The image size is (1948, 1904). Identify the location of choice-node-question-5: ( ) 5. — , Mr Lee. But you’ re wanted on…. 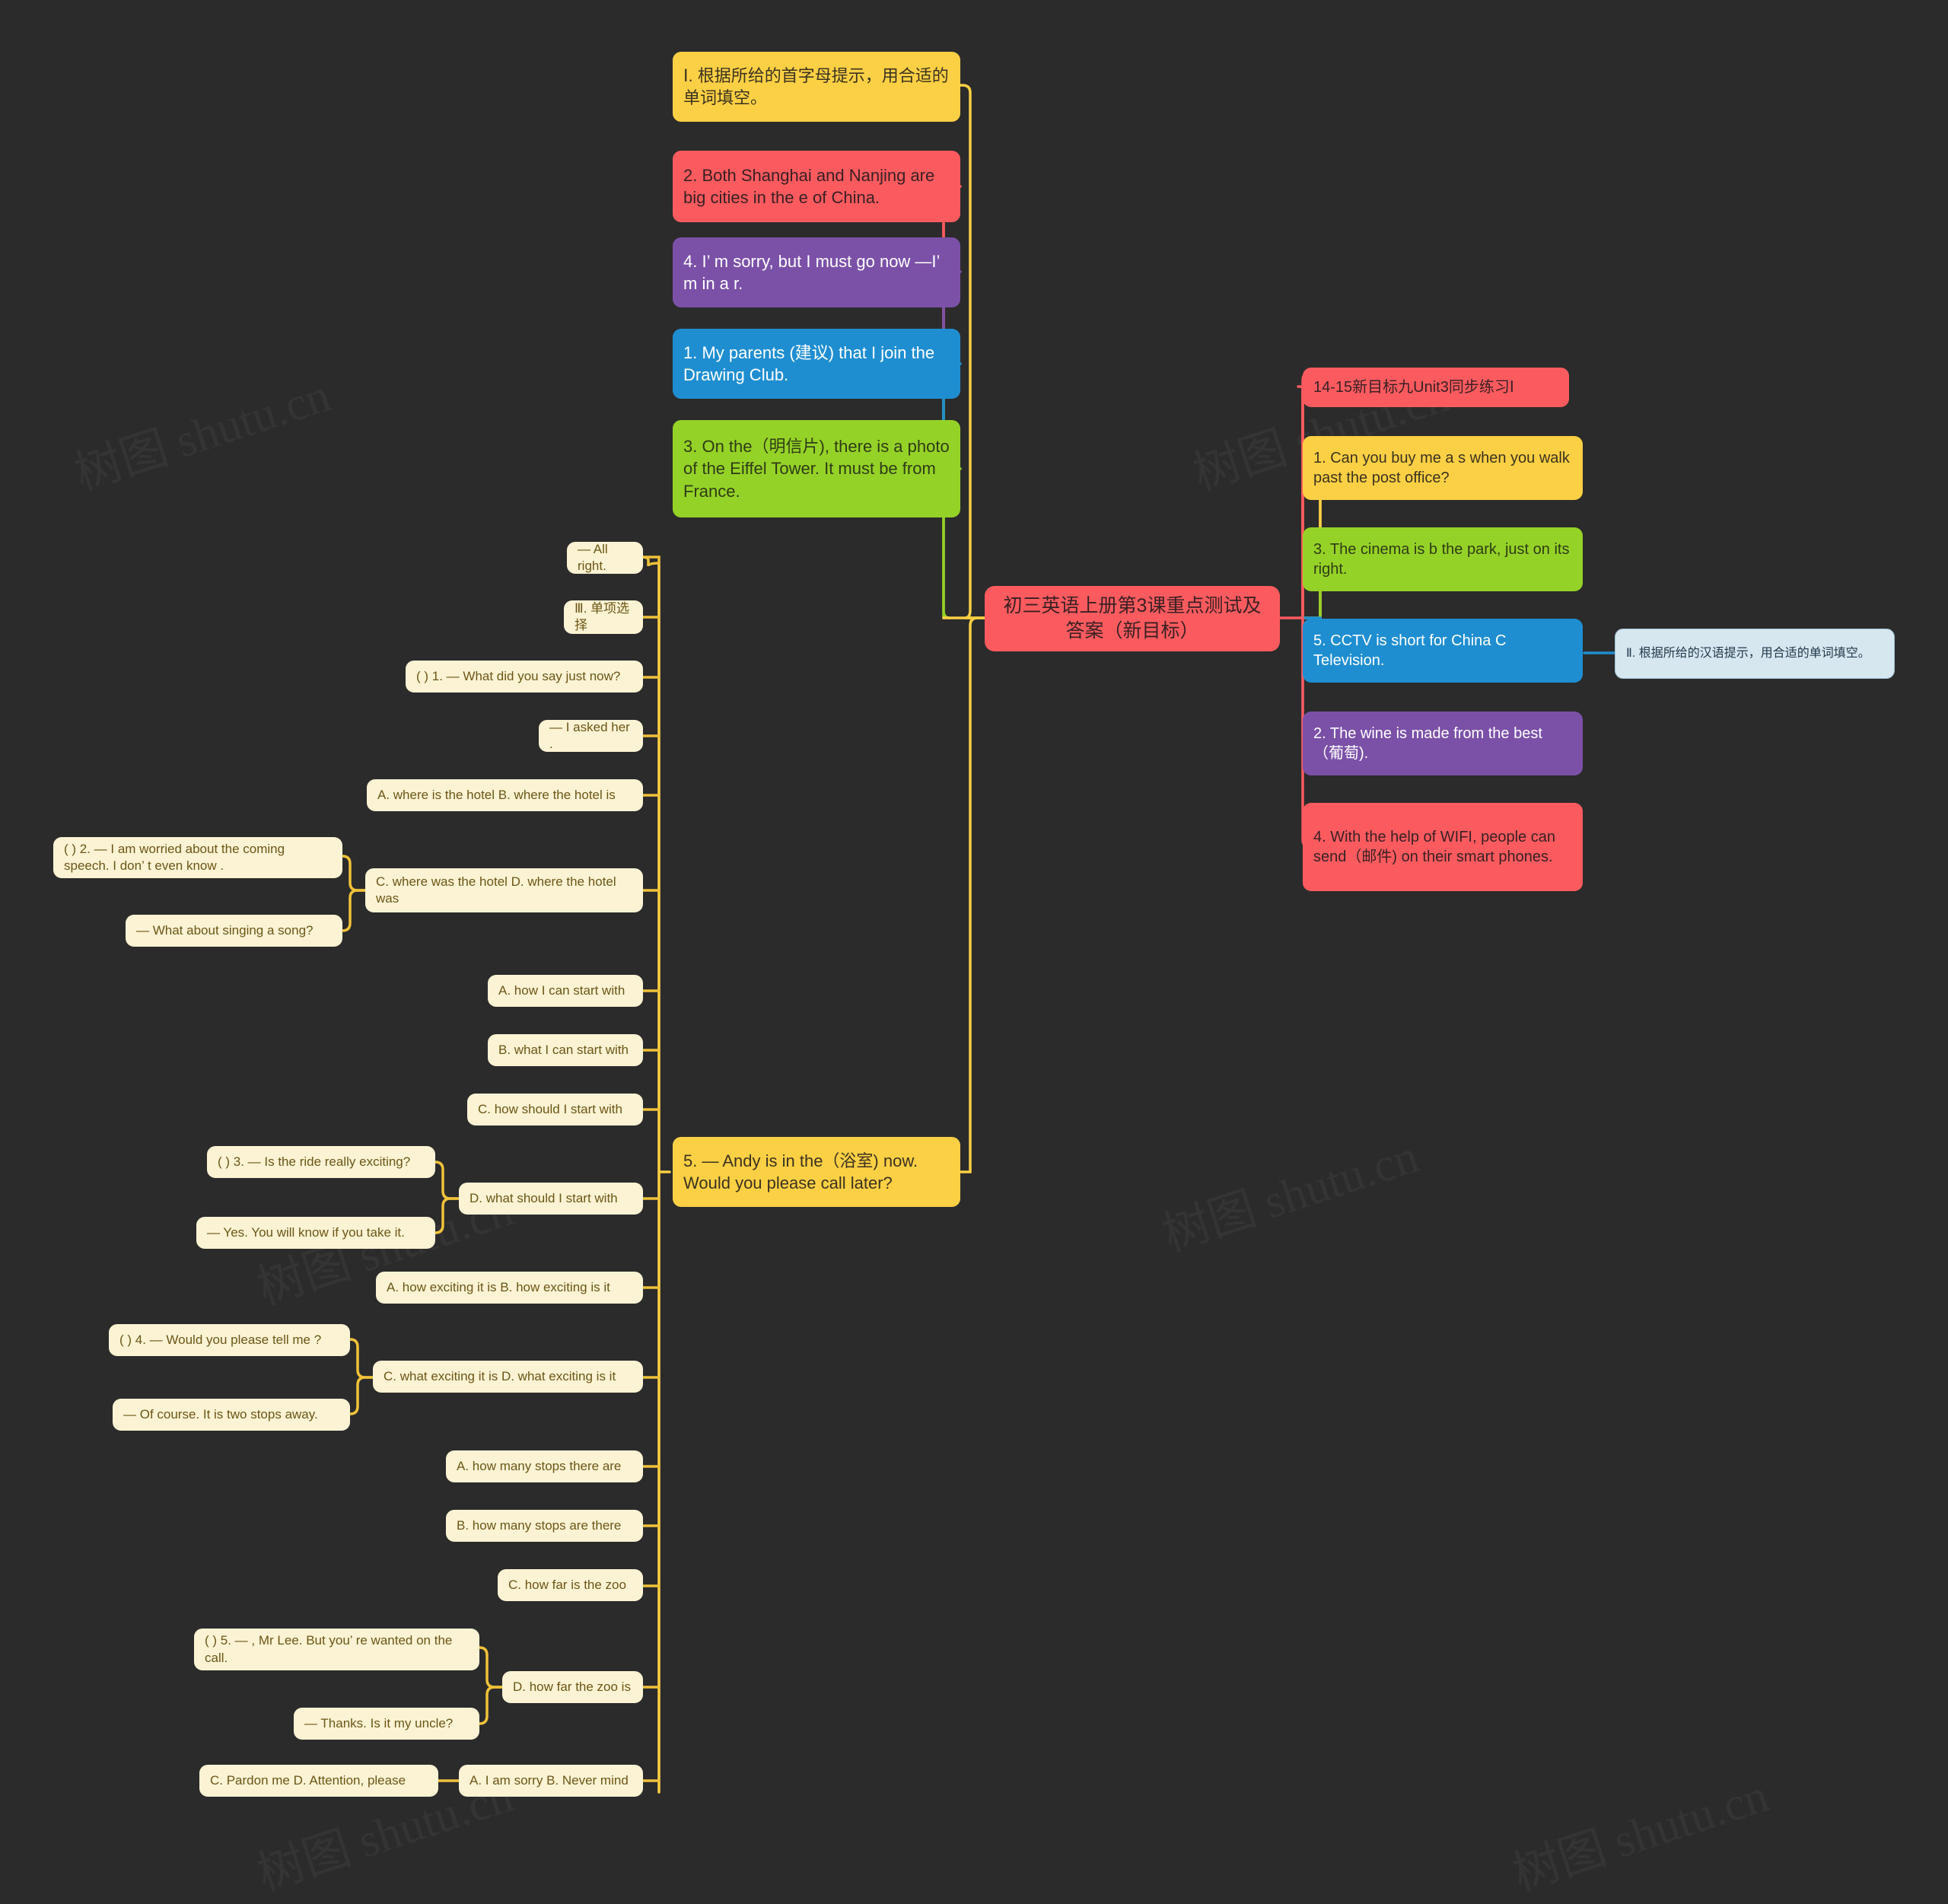
(336, 1649).